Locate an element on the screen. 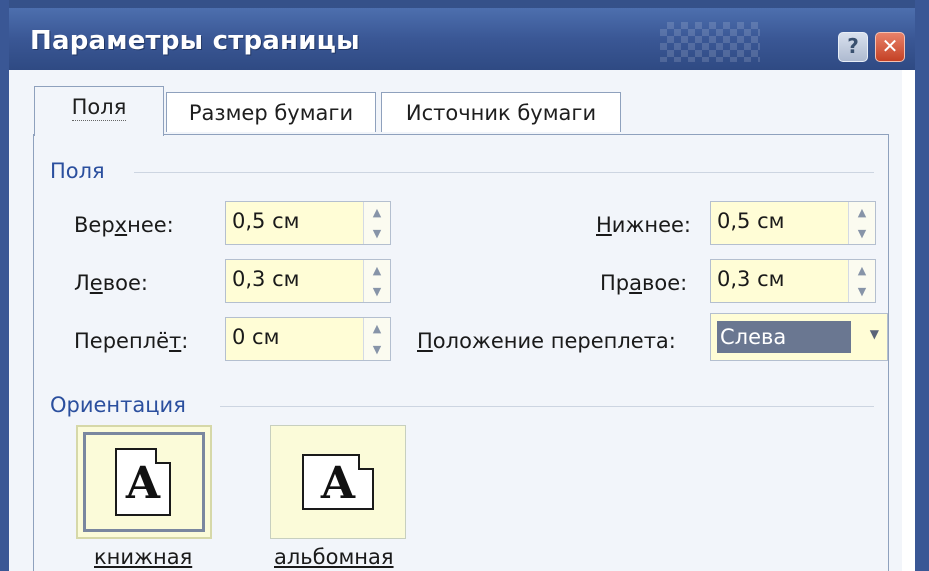  bottom-margin-value: 0,5 см is located at coordinates (751, 221).